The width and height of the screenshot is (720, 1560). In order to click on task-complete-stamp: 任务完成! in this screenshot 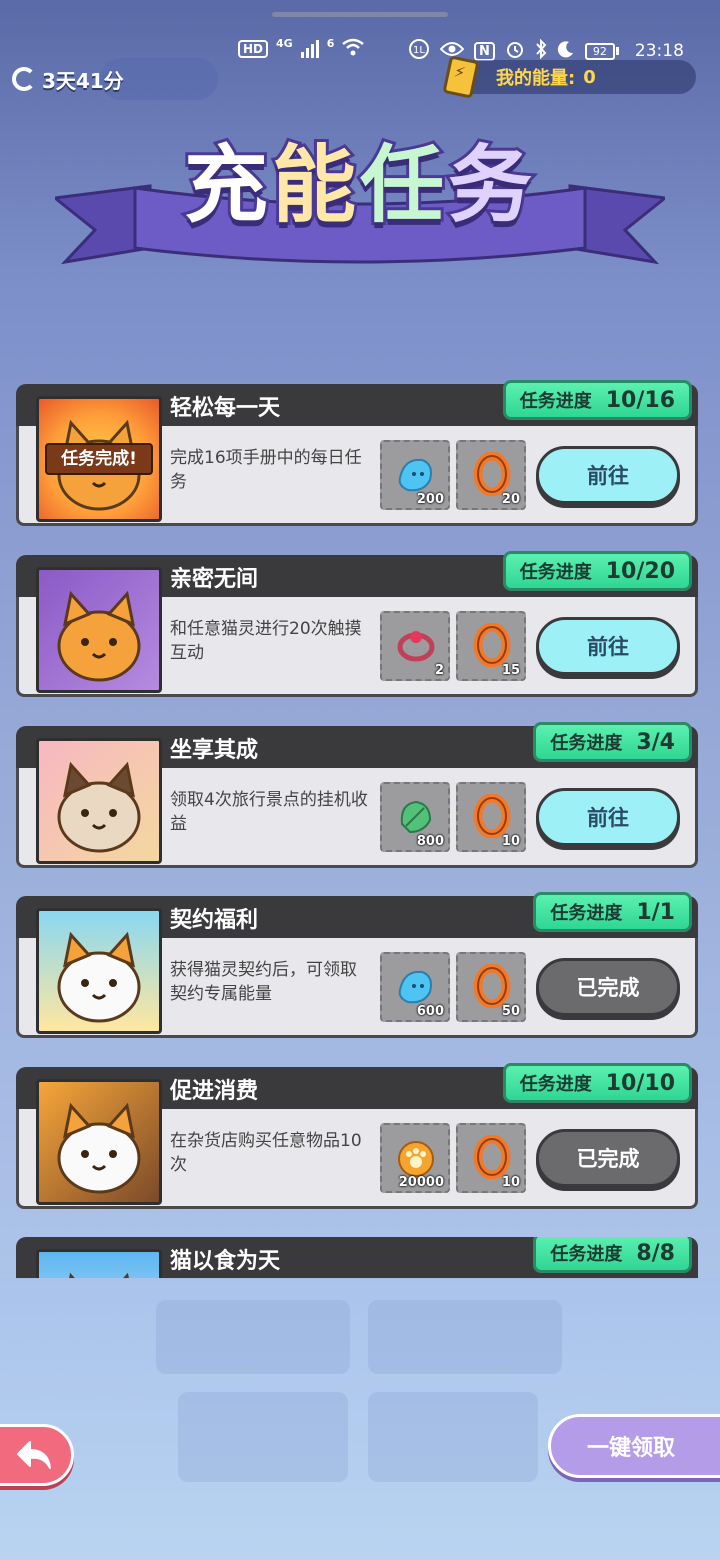, I will do `click(99, 459)`.